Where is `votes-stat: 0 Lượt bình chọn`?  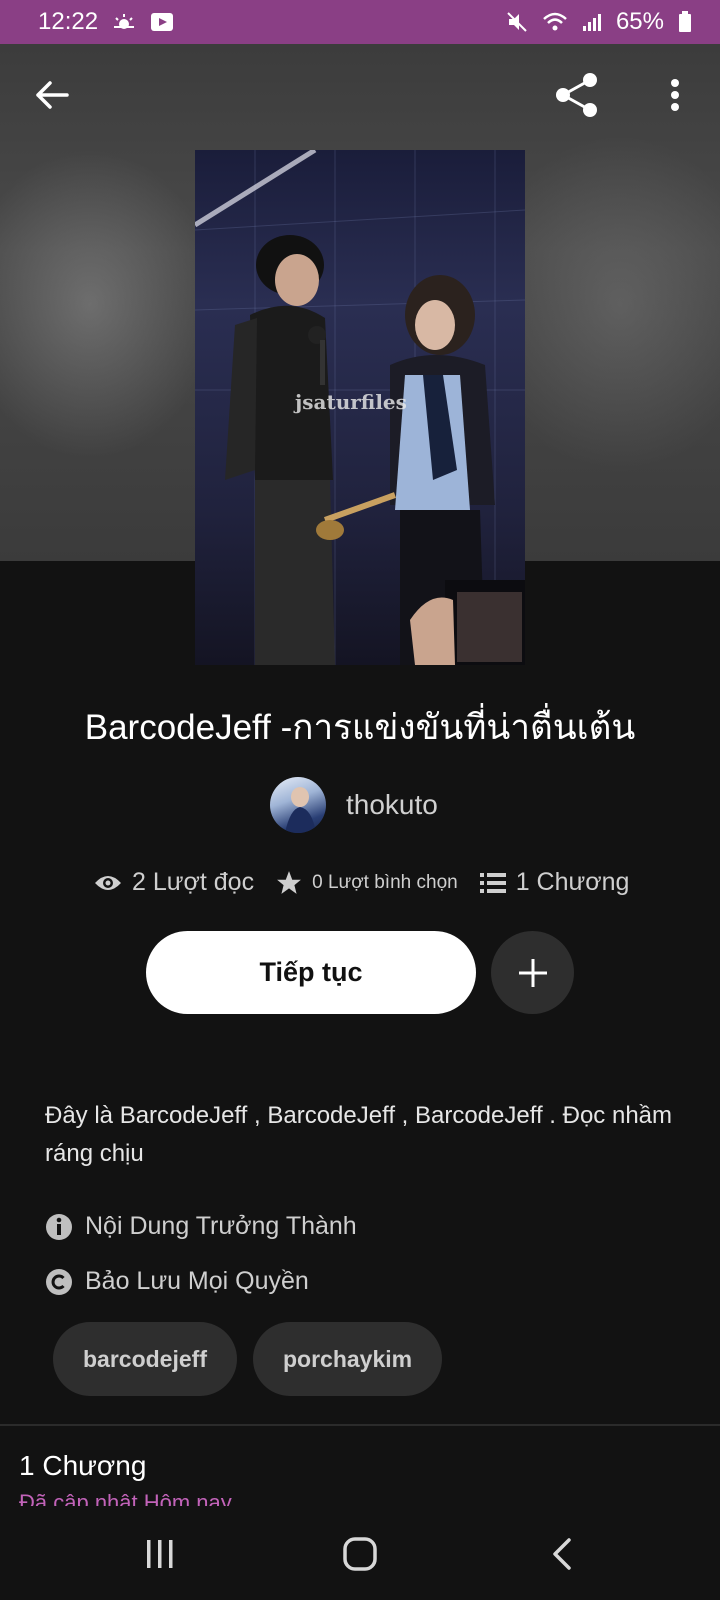 votes-stat: 0 Lượt bình chọn is located at coordinates (367, 883).